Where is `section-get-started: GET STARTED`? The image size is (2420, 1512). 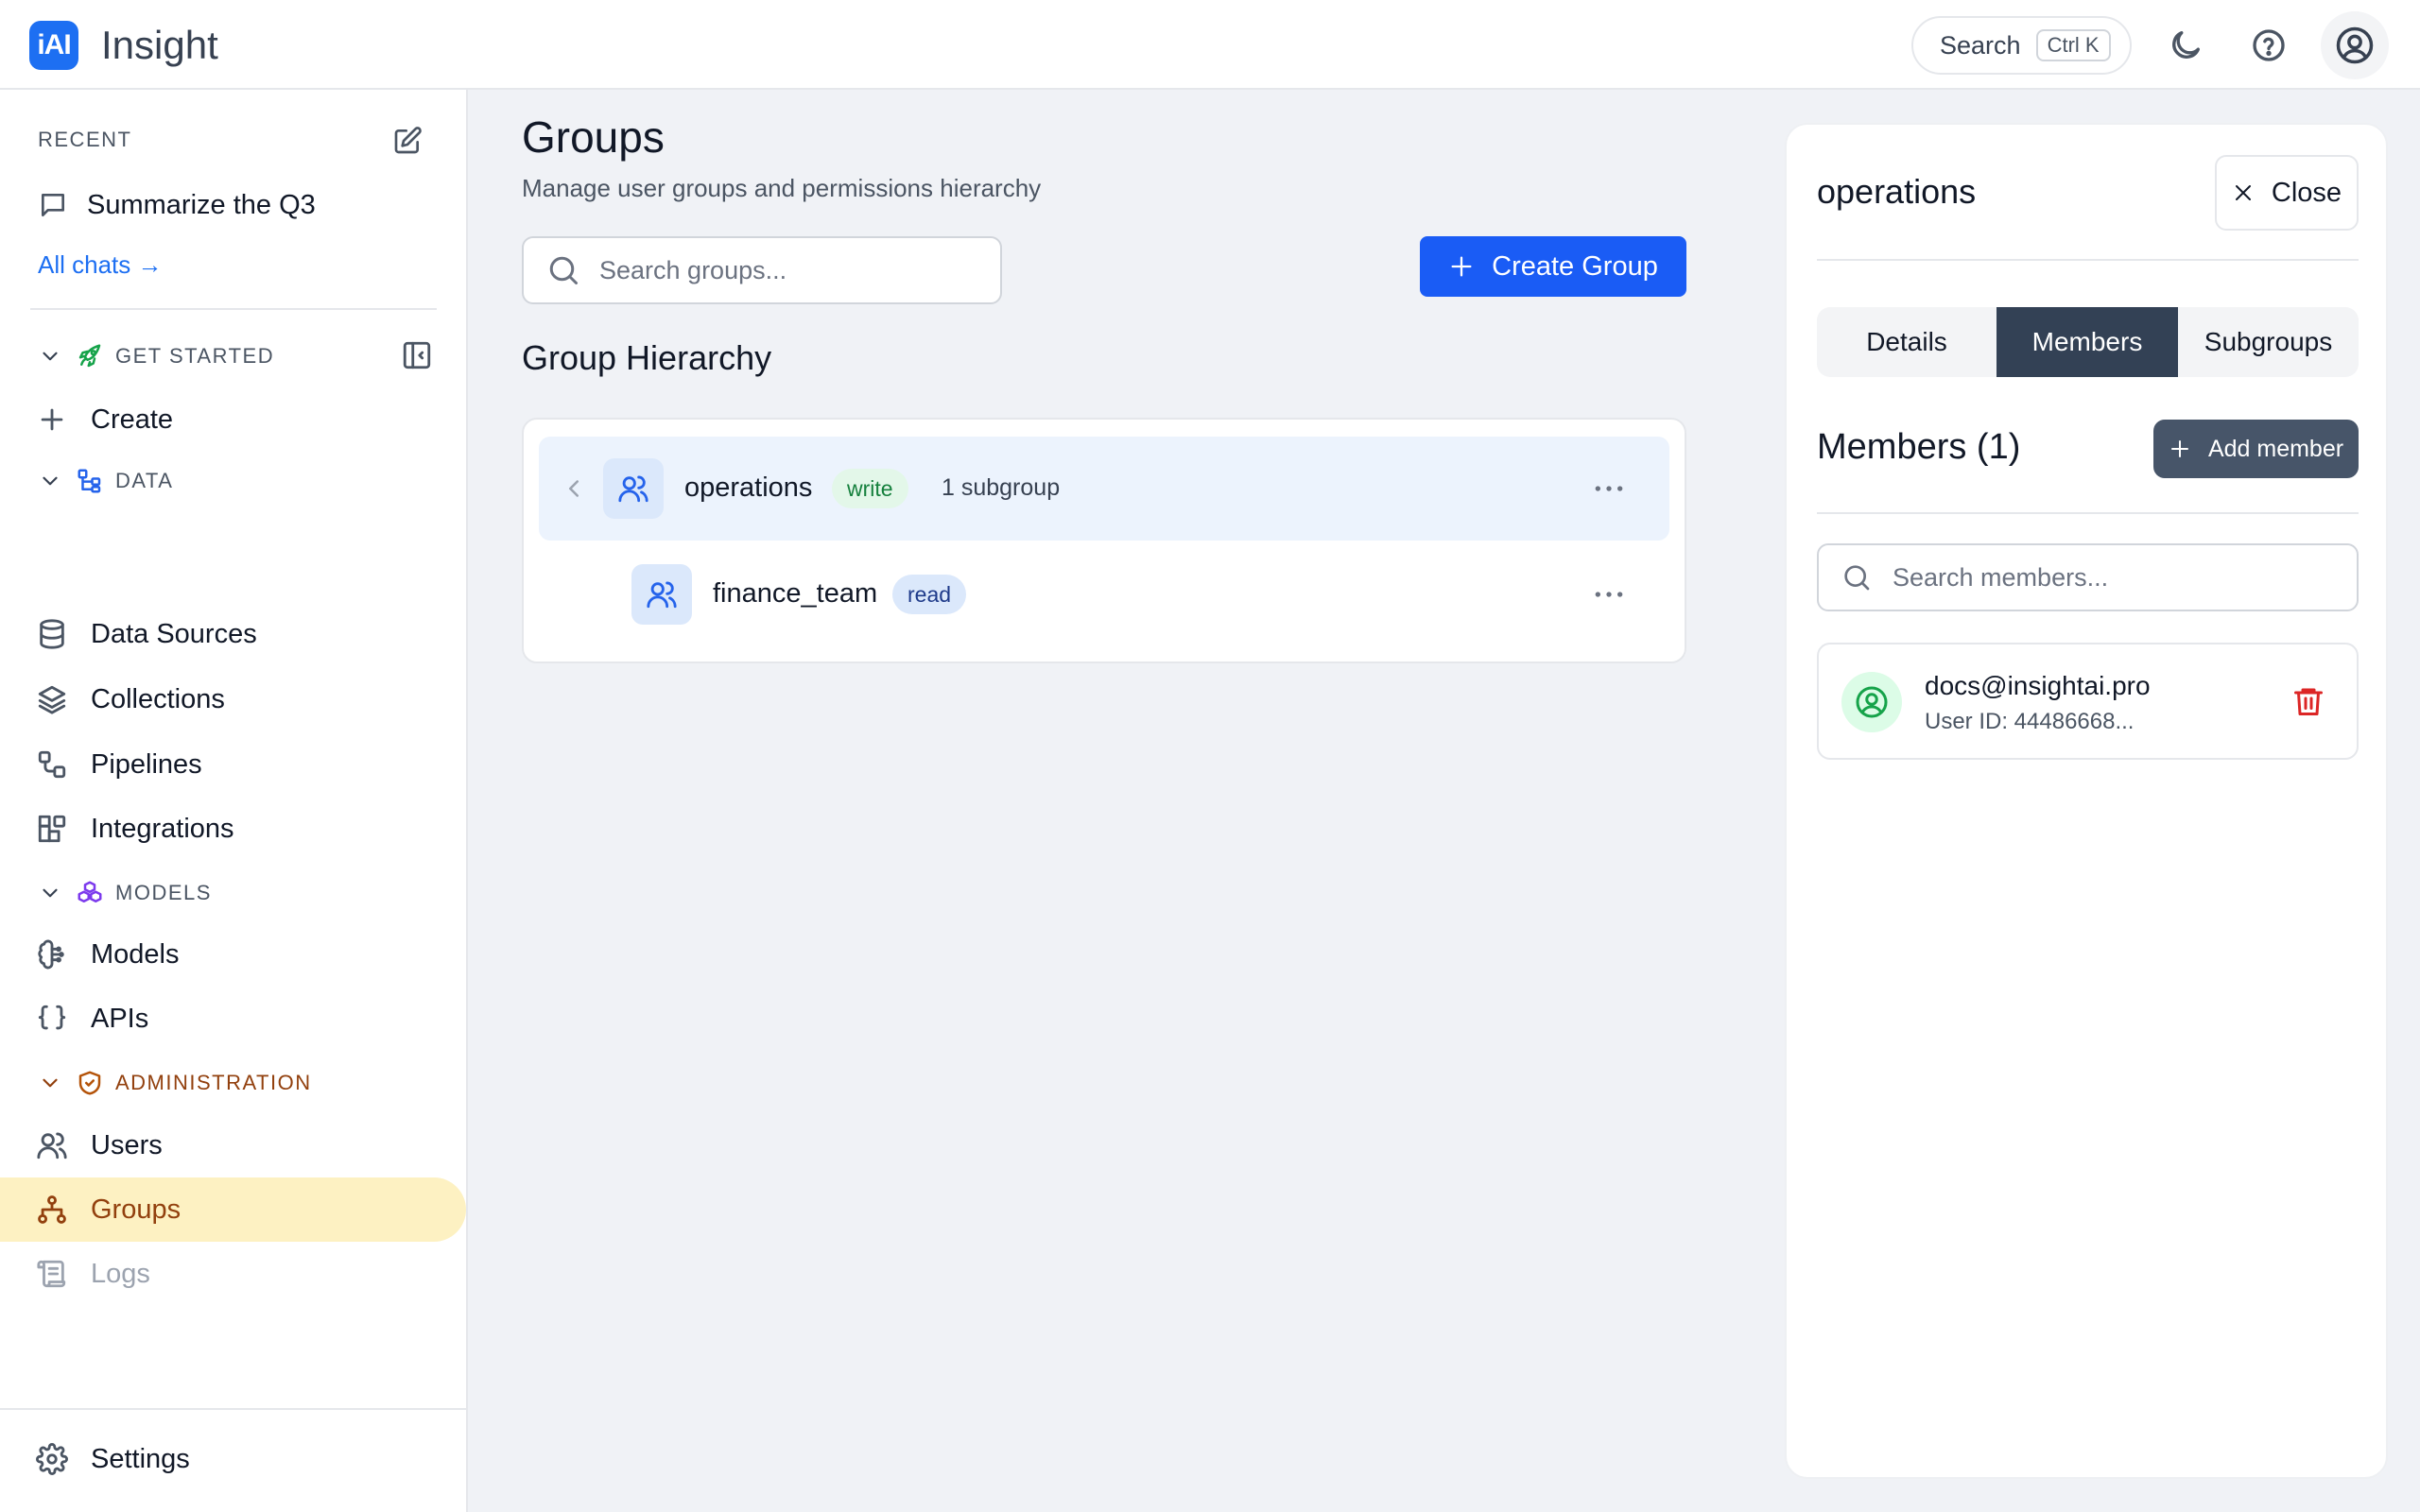
section-get-started: GET STARTED is located at coordinates (156, 356).